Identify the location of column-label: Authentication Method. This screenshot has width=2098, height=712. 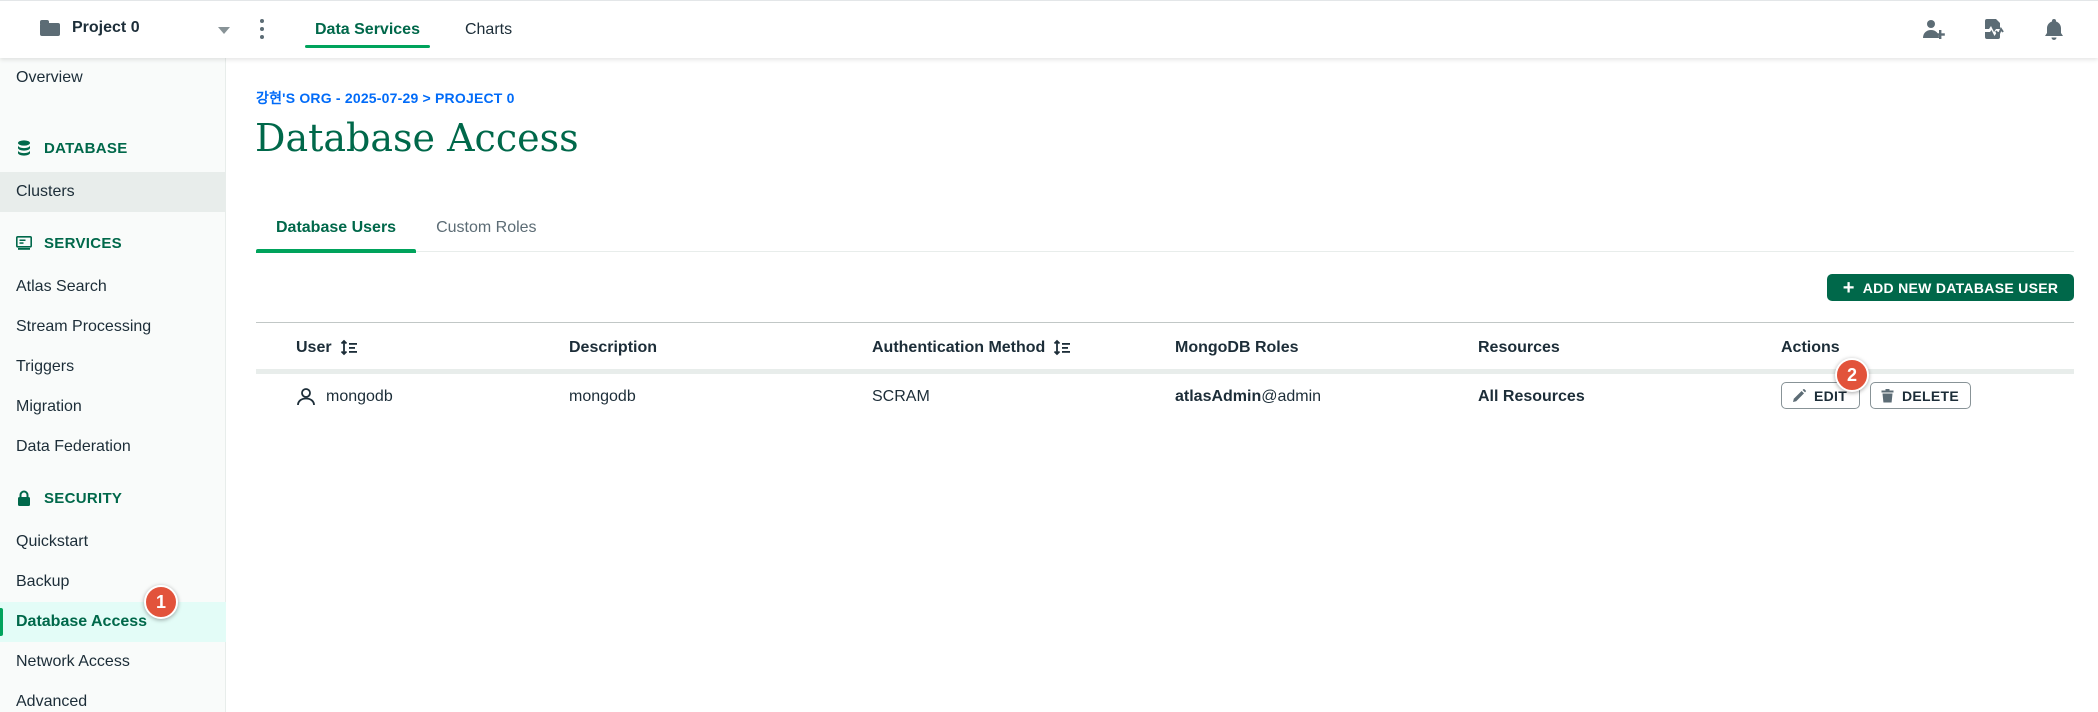
(959, 347).